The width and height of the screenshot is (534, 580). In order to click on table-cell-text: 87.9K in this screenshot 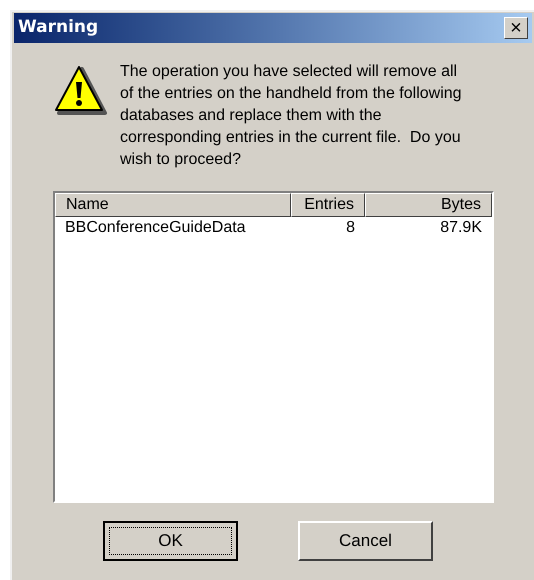, I will do `click(461, 228)`.